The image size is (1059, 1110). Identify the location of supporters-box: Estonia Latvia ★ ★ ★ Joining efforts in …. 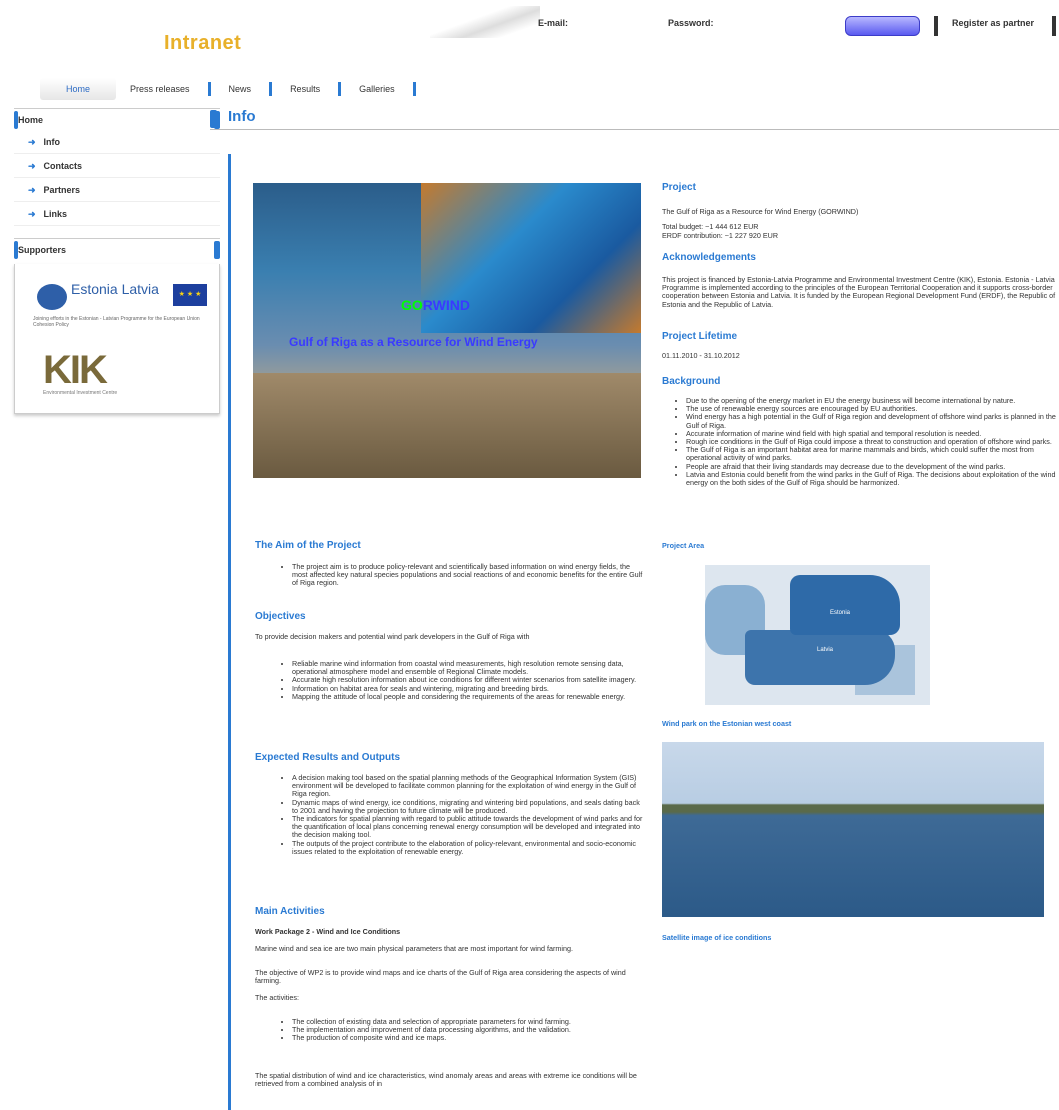
(117, 339).